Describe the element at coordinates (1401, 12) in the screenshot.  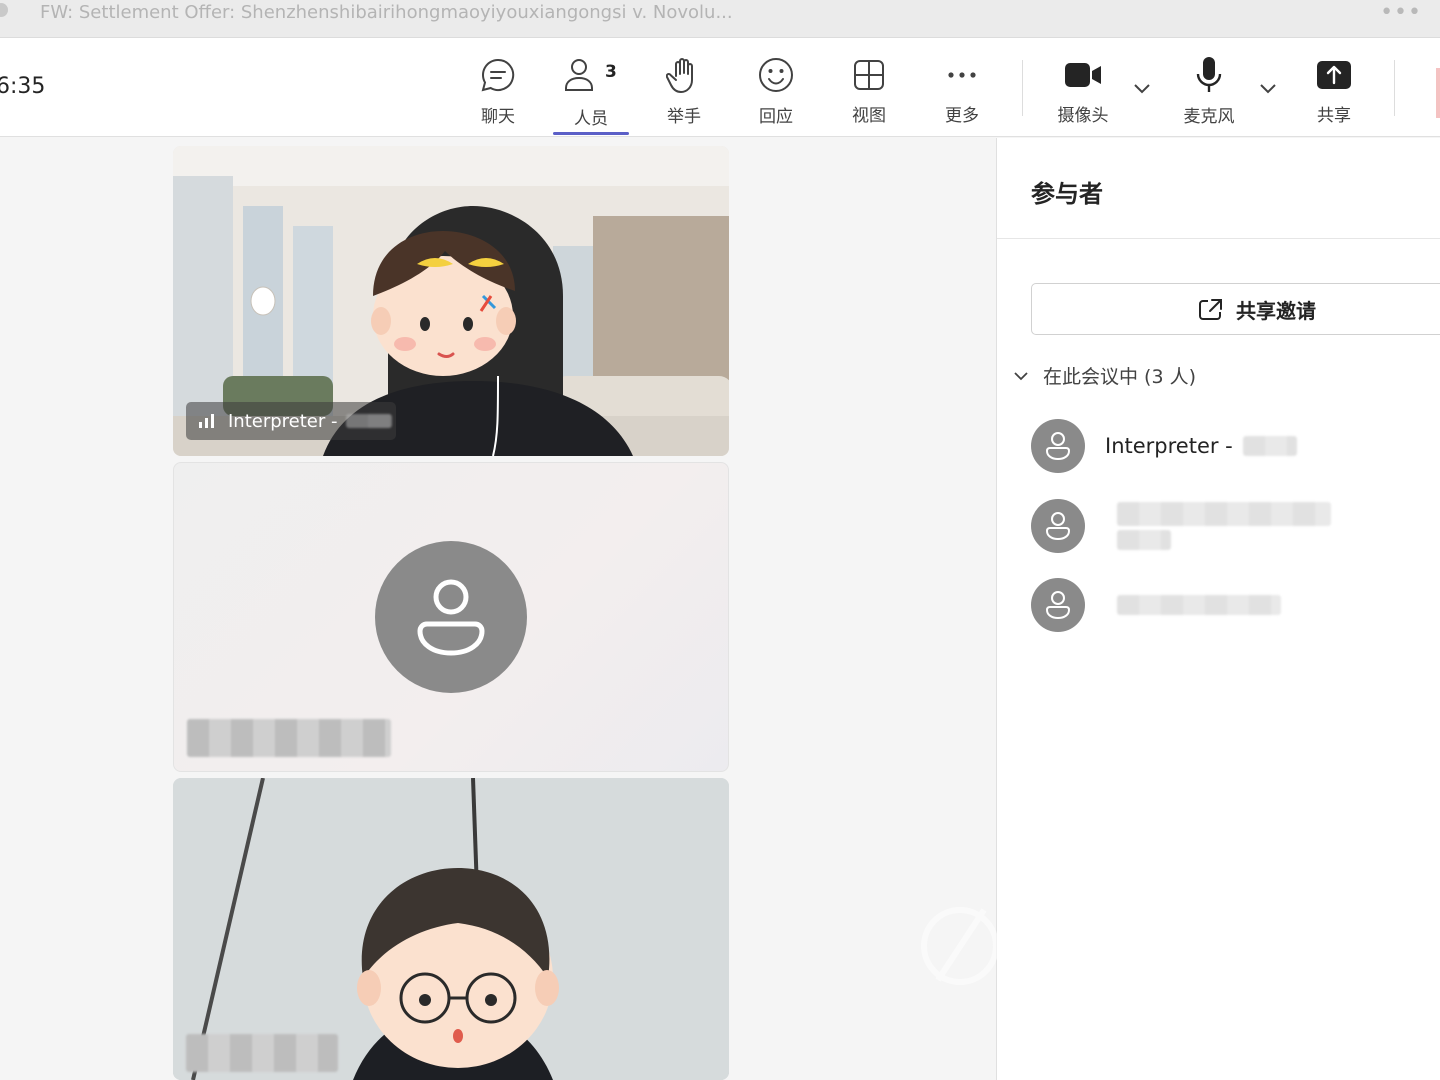
I see `more-options-icon: •••` at that location.